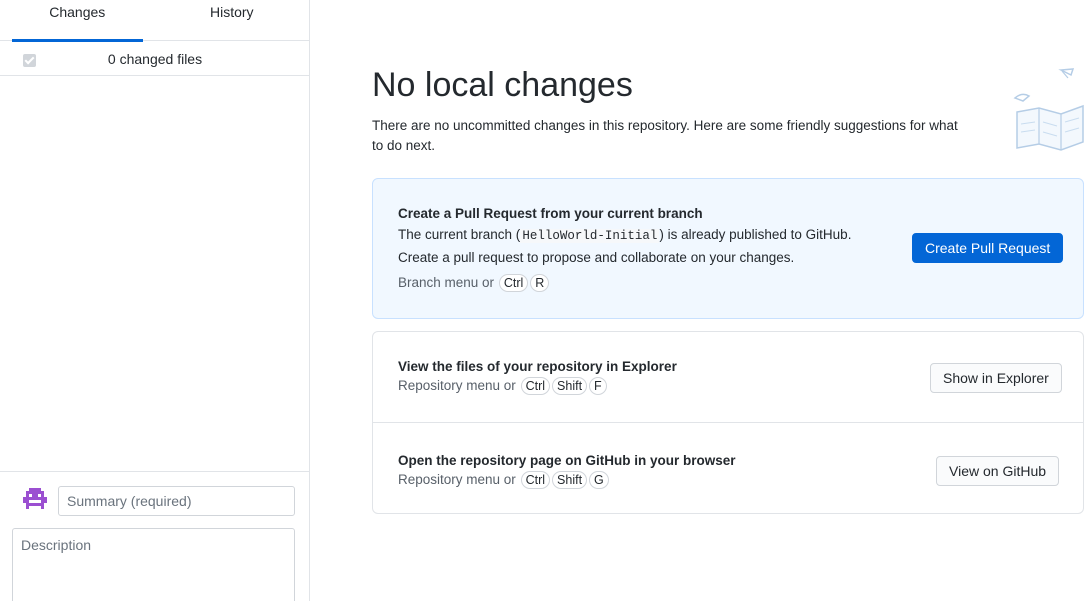 Image resolution: width=1084 pixels, height=601 pixels. I want to click on kbd-g: G, so click(599, 480).